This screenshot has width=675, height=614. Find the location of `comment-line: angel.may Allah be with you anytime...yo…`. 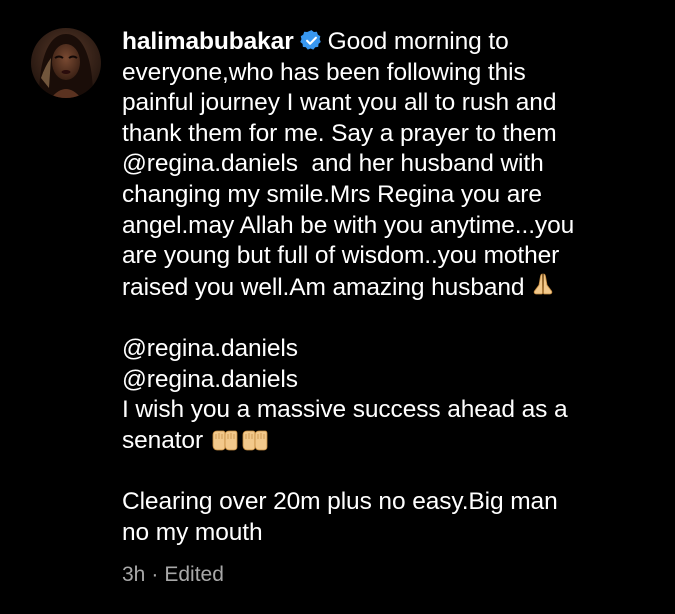

comment-line: angel.may Allah be with you anytime...yo… is located at coordinates (348, 225).